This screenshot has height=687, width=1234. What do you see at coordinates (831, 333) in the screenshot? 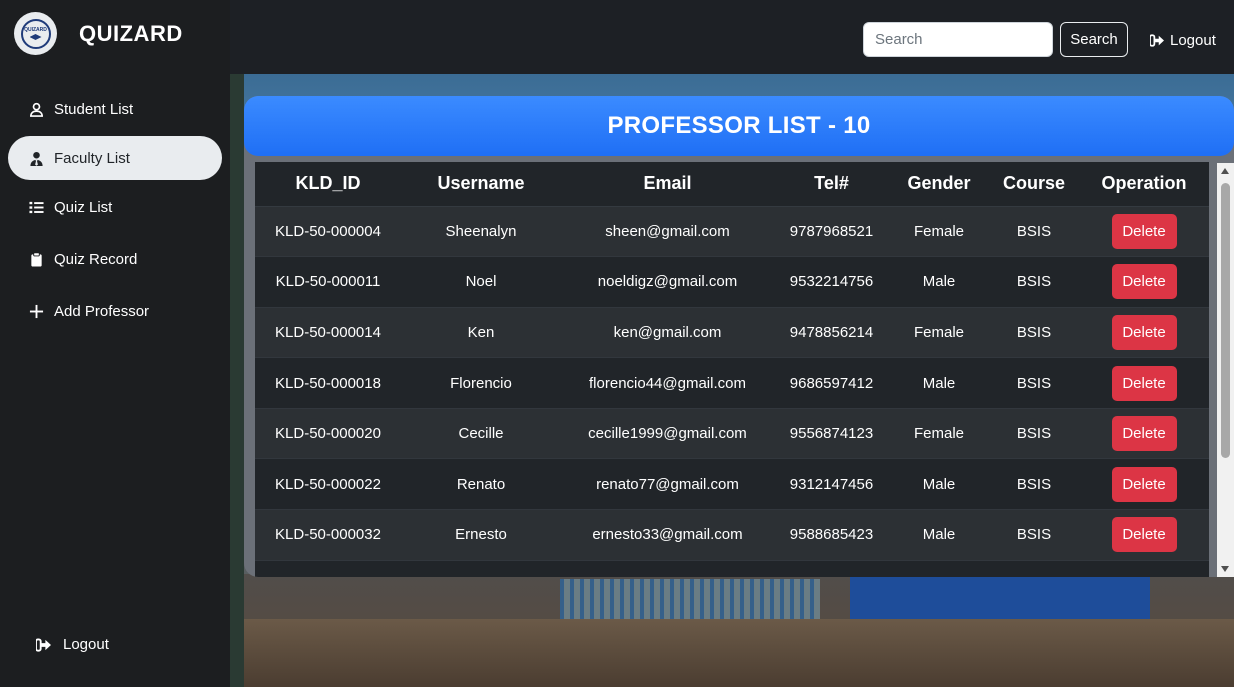
I see `cell-tel: 9478856214` at bounding box center [831, 333].